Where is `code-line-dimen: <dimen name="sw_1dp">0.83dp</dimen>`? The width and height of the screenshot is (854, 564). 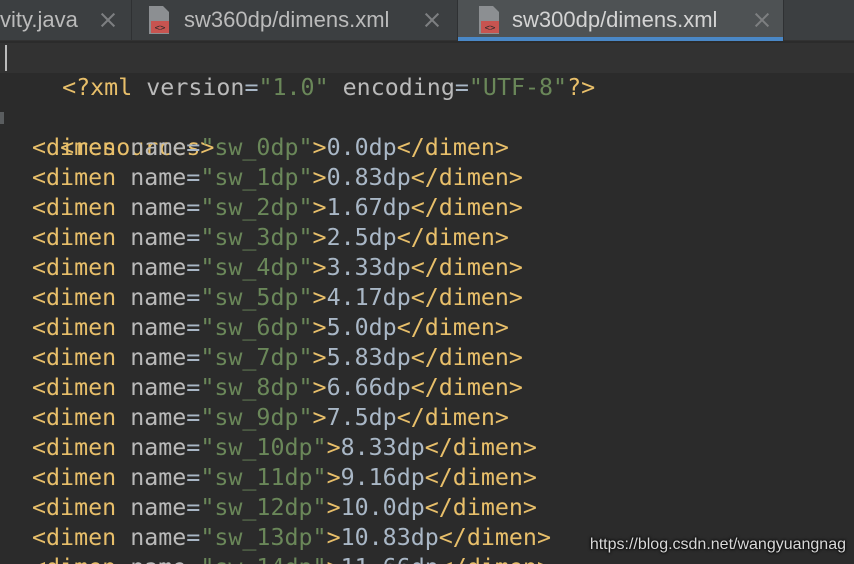 code-line-dimen: <dimen name="sw_1dp">0.83dp</dimen> is located at coordinates (277, 178).